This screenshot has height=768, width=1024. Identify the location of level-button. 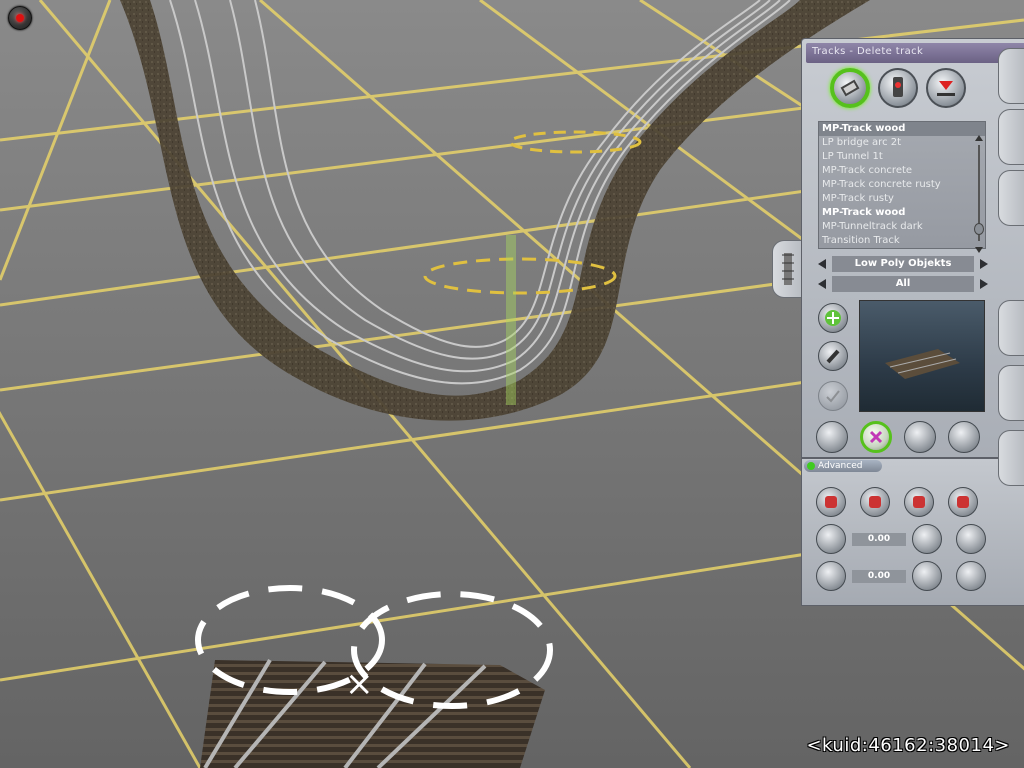
(963, 502).